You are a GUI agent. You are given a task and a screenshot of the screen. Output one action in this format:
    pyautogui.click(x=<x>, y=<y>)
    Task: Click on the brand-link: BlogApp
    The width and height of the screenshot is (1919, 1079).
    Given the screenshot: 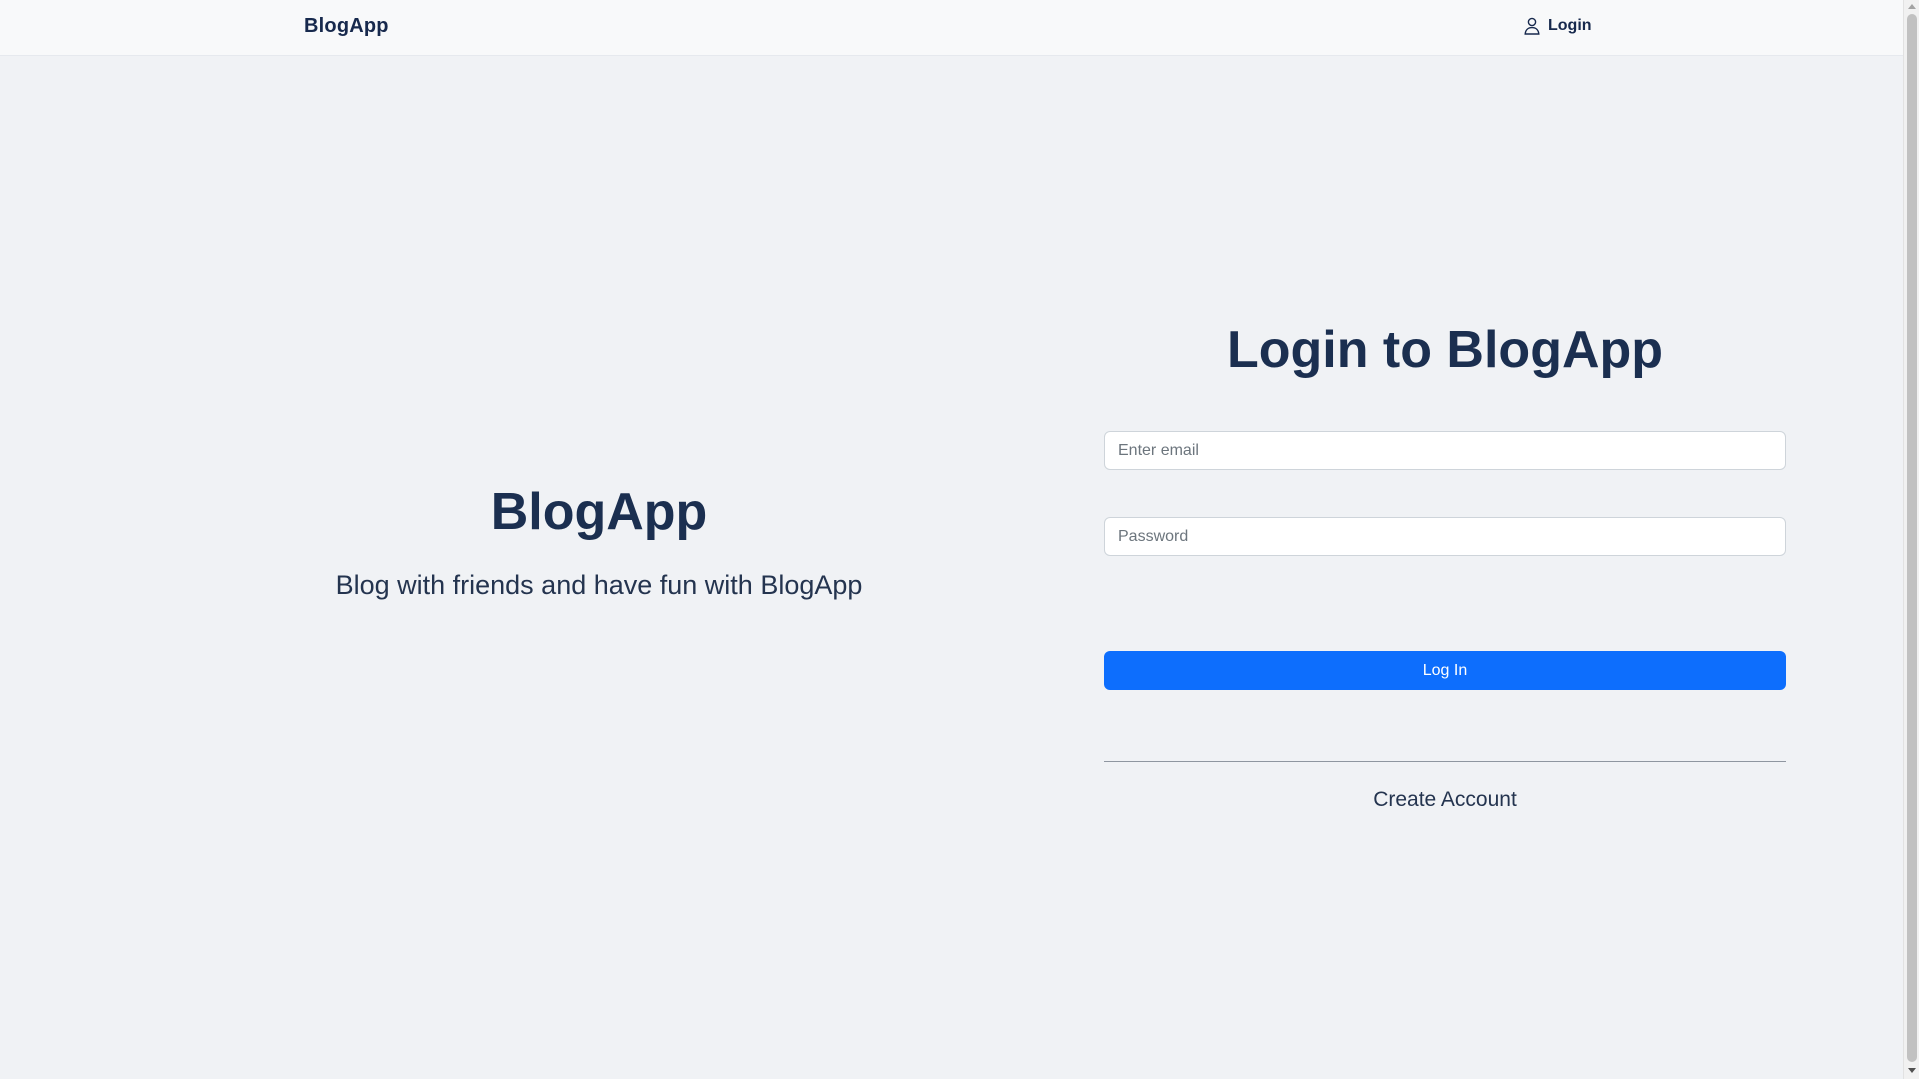 What is the action you would take?
    pyautogui.click(x=346, y=26)
    